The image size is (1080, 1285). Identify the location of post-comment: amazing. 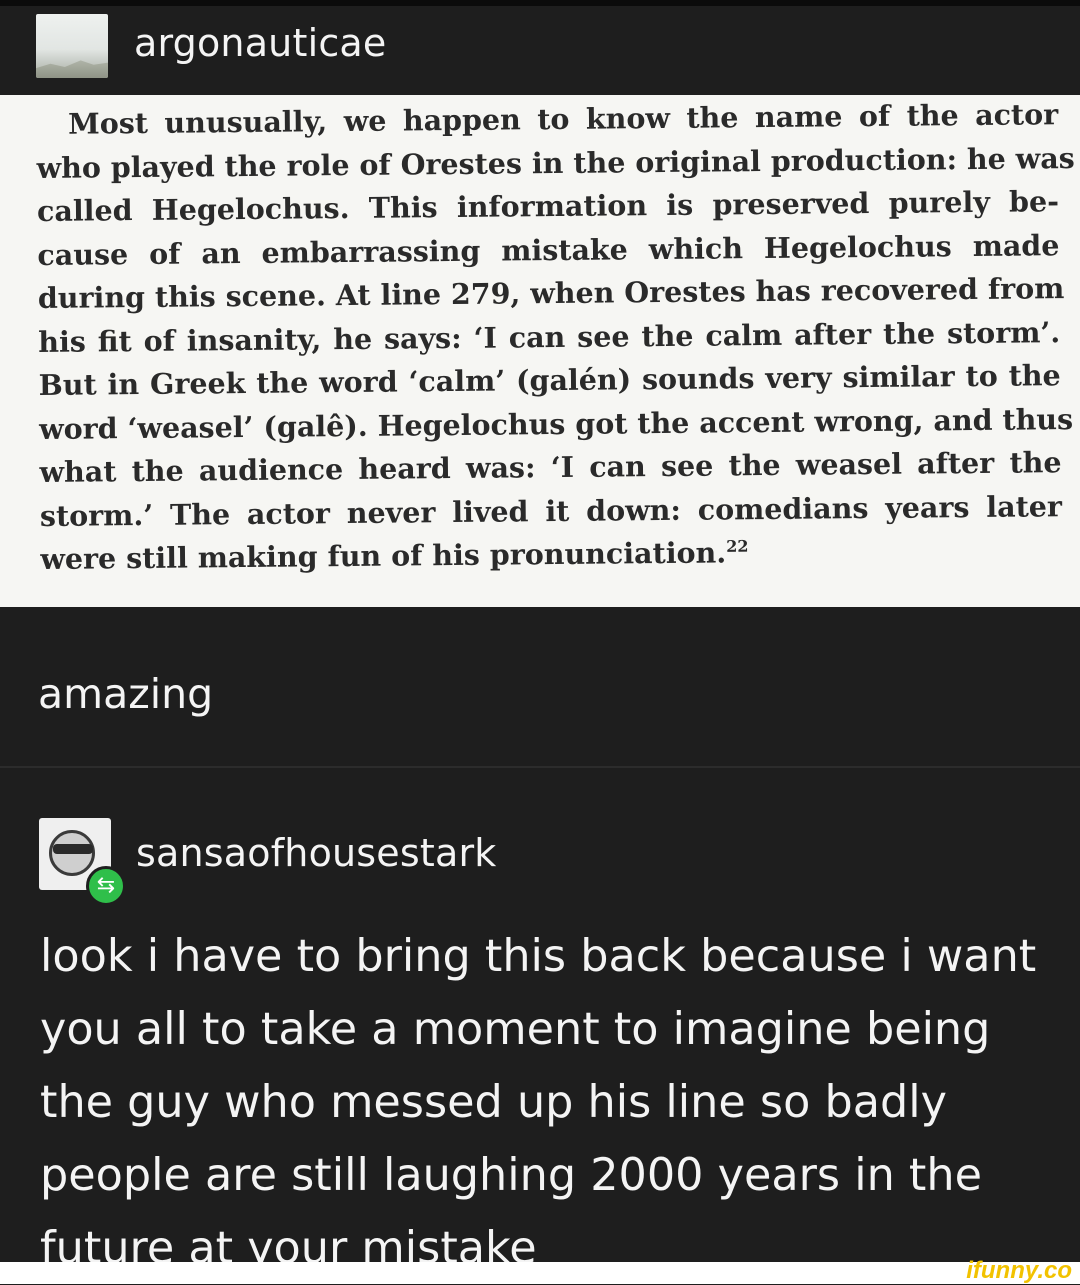
(126, 694).